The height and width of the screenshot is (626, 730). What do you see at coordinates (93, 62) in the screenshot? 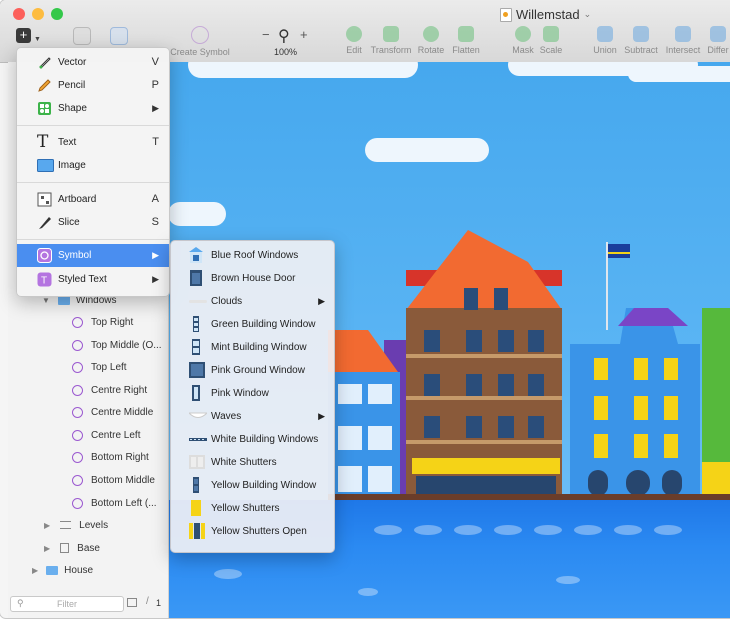
I see `menu-item-vector: Vector V` at bounding box center [93, 62].